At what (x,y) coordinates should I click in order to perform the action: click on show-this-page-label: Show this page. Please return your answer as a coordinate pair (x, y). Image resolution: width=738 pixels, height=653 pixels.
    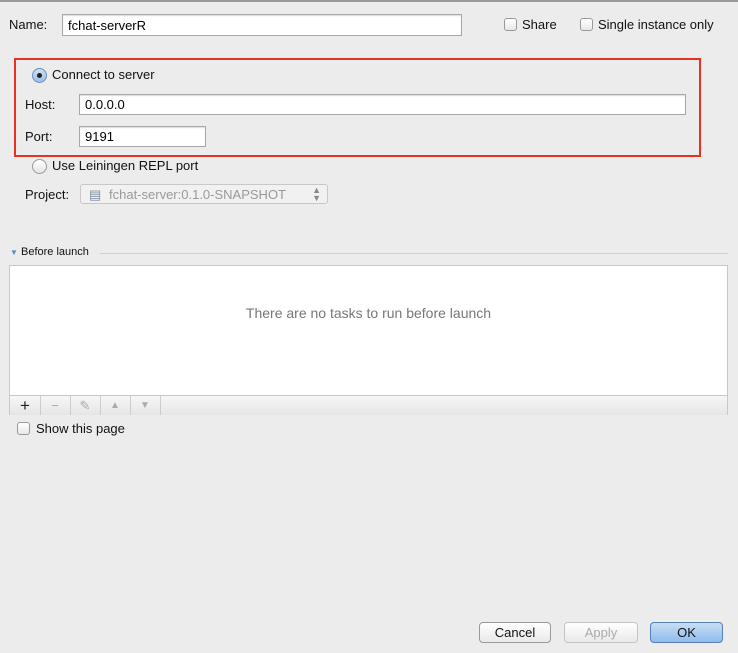
    Looking at the image, I should click on (80, 428).